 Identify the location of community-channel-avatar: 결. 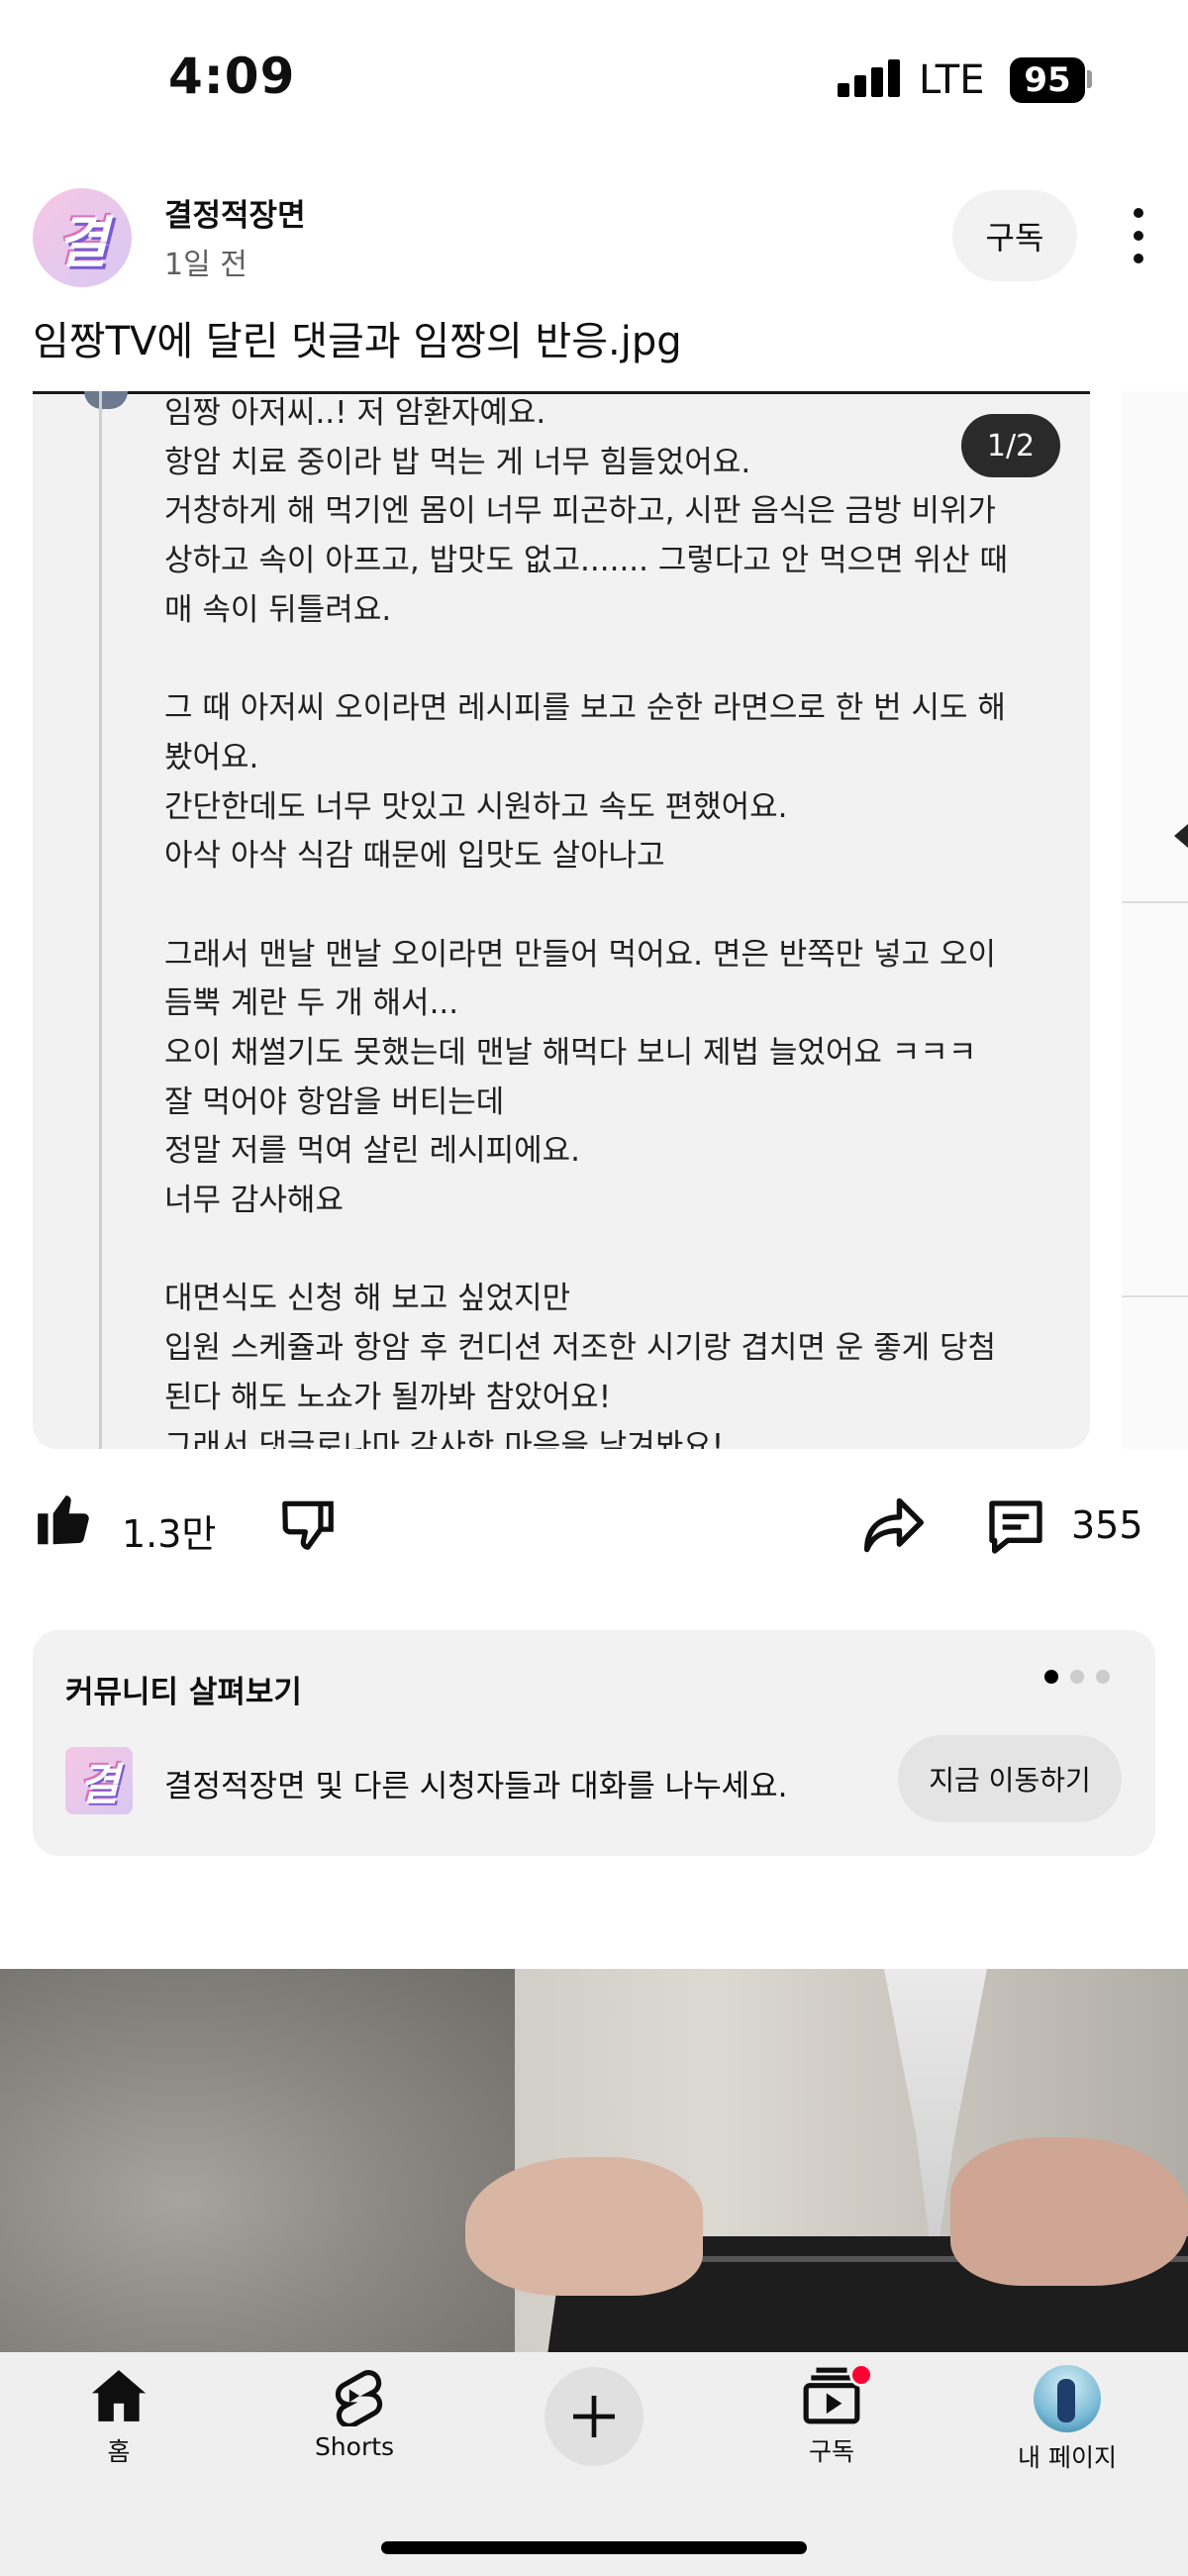
(99, 1780).